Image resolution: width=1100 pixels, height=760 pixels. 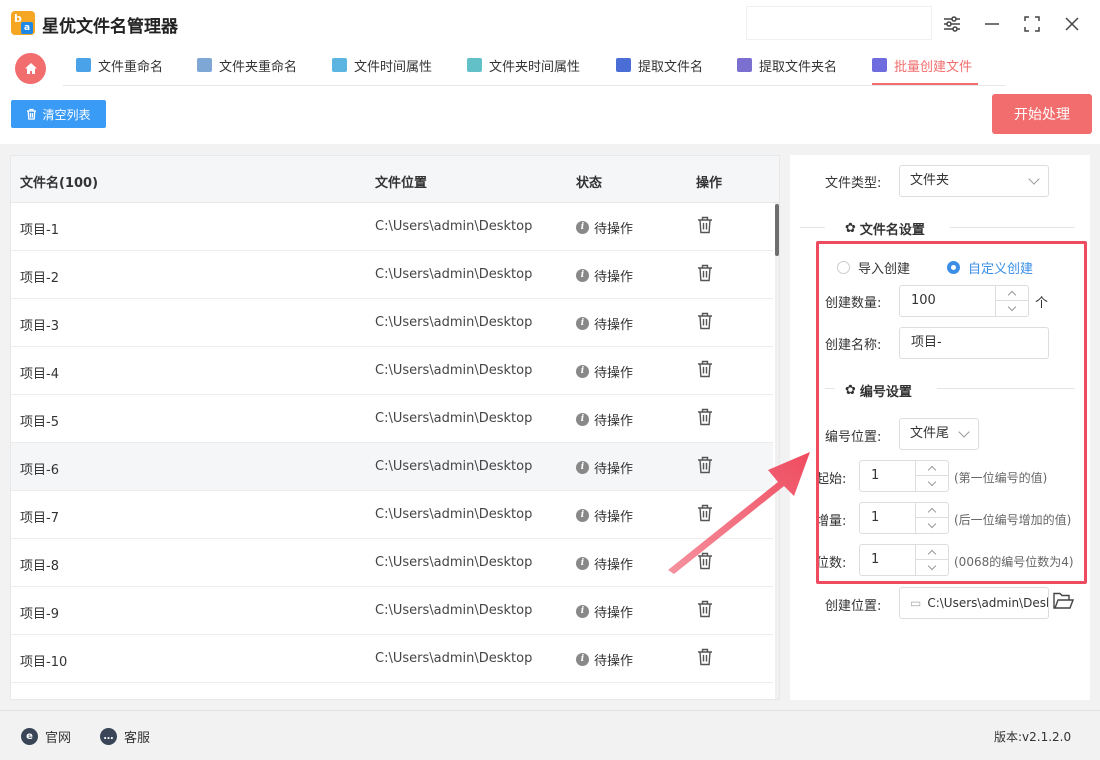 I want to click on tab-batch-create: 批量创建文件, so click(x=925, y=71).